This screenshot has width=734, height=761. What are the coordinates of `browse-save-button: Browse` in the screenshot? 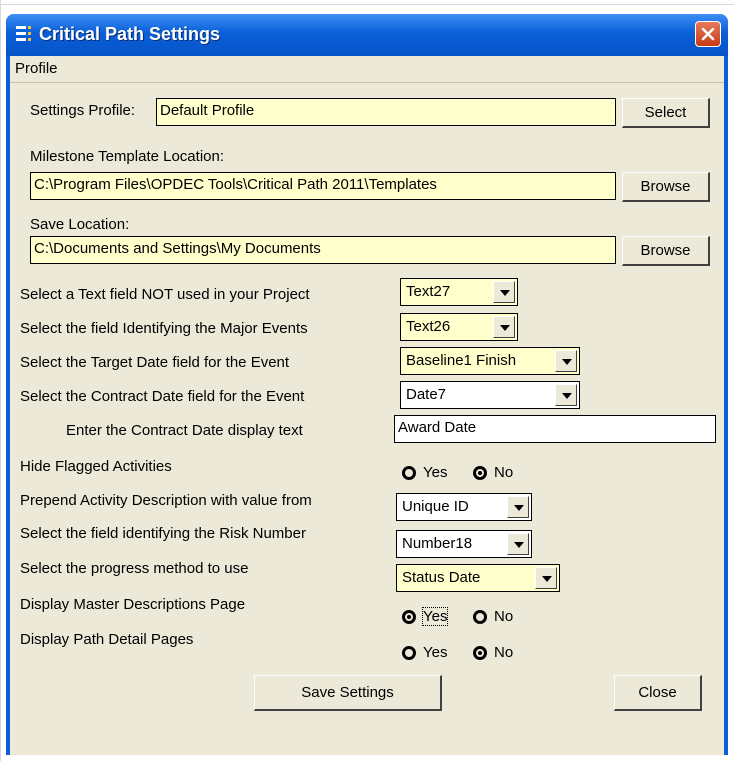 It's located at (666, 251).